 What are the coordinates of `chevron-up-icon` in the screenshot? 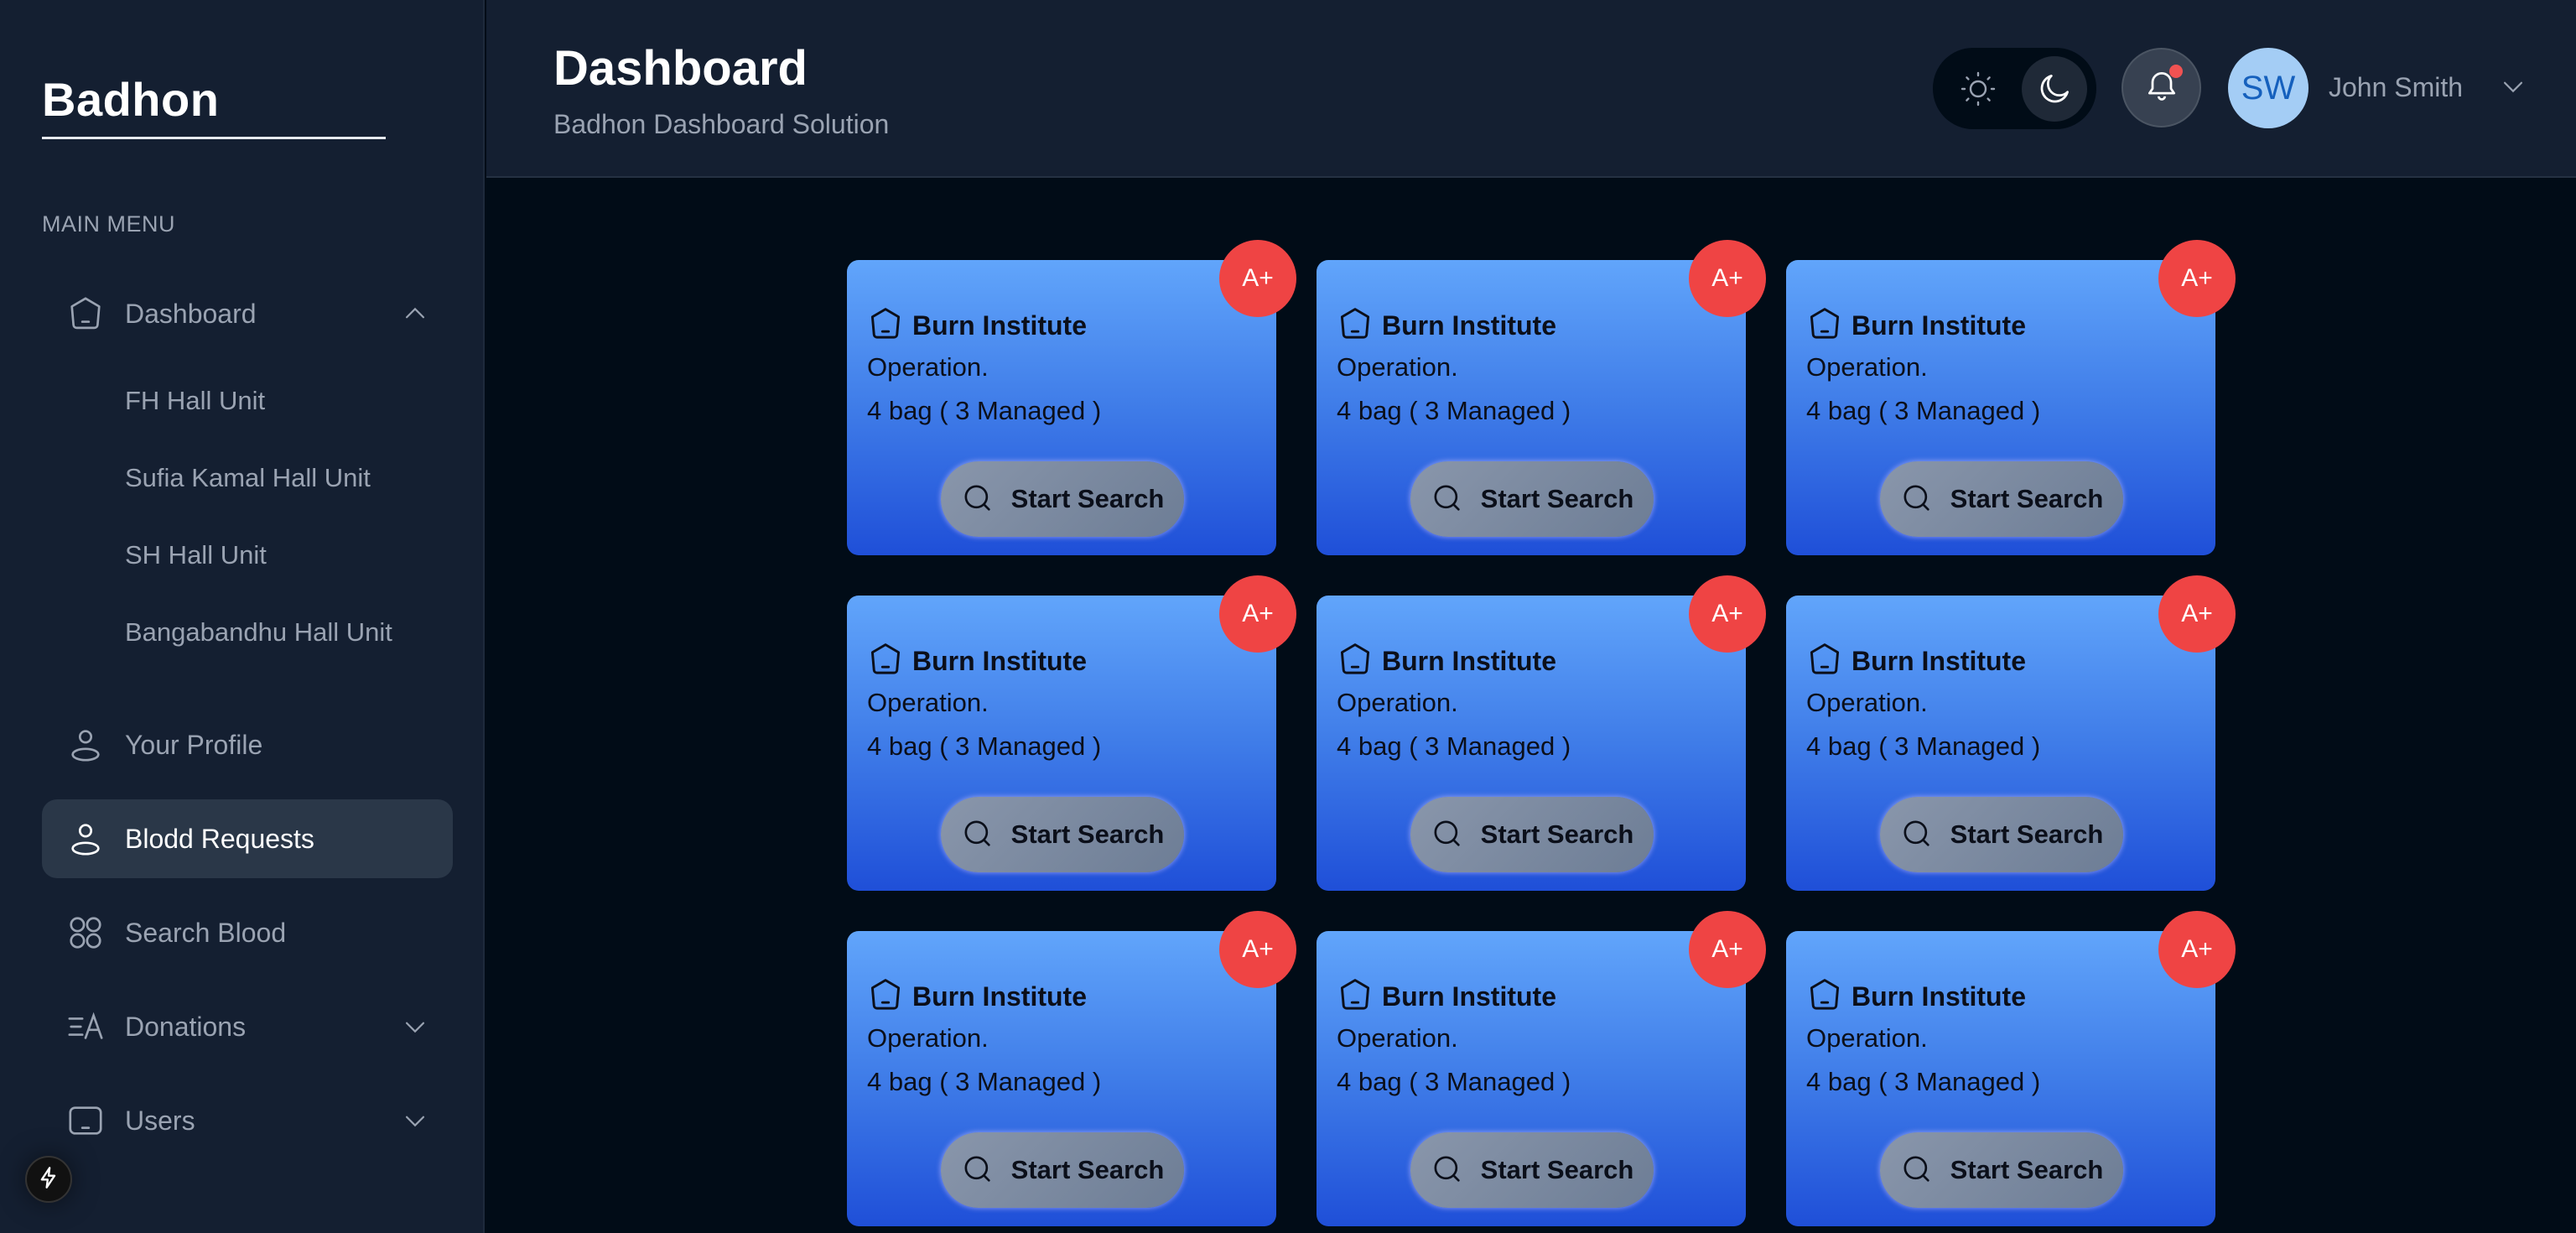 It's located at (415, 313).